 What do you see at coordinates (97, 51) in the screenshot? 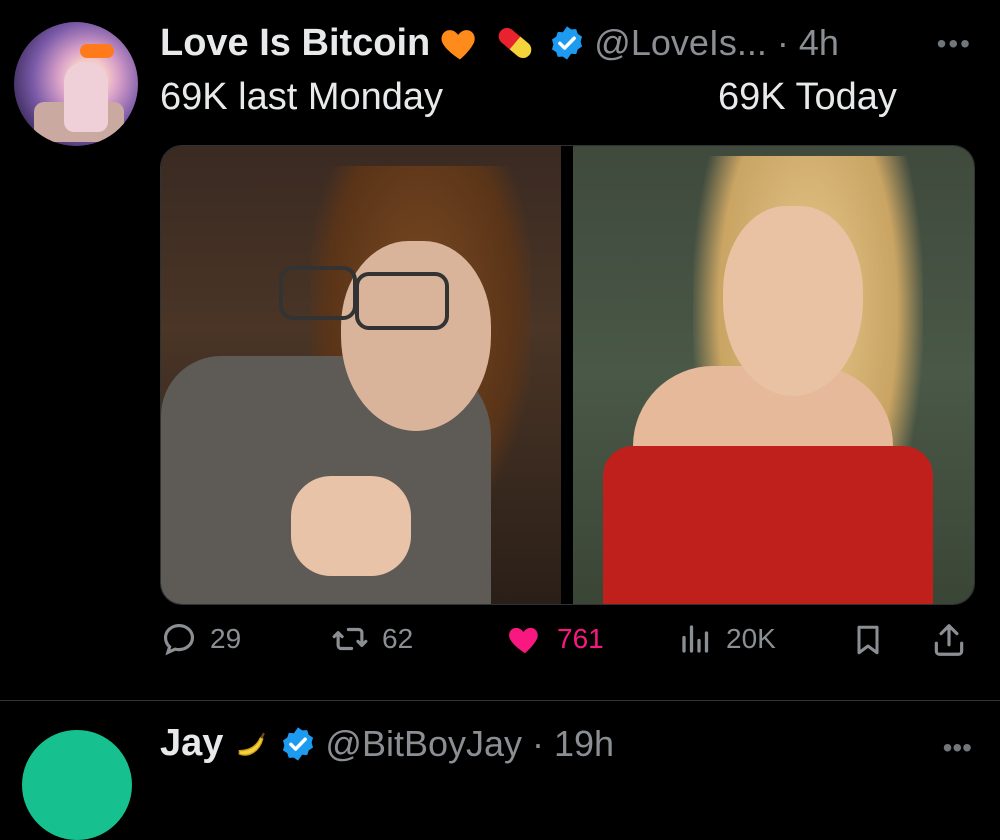
I see `avatar-glasses` at bounding box center [97, 51].